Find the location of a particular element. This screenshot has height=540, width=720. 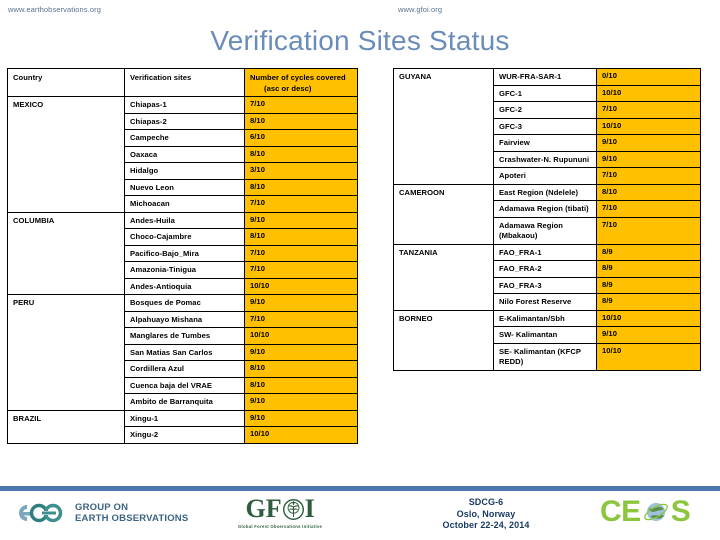

ceos-globe-icon is located at coordinates (655, 512).